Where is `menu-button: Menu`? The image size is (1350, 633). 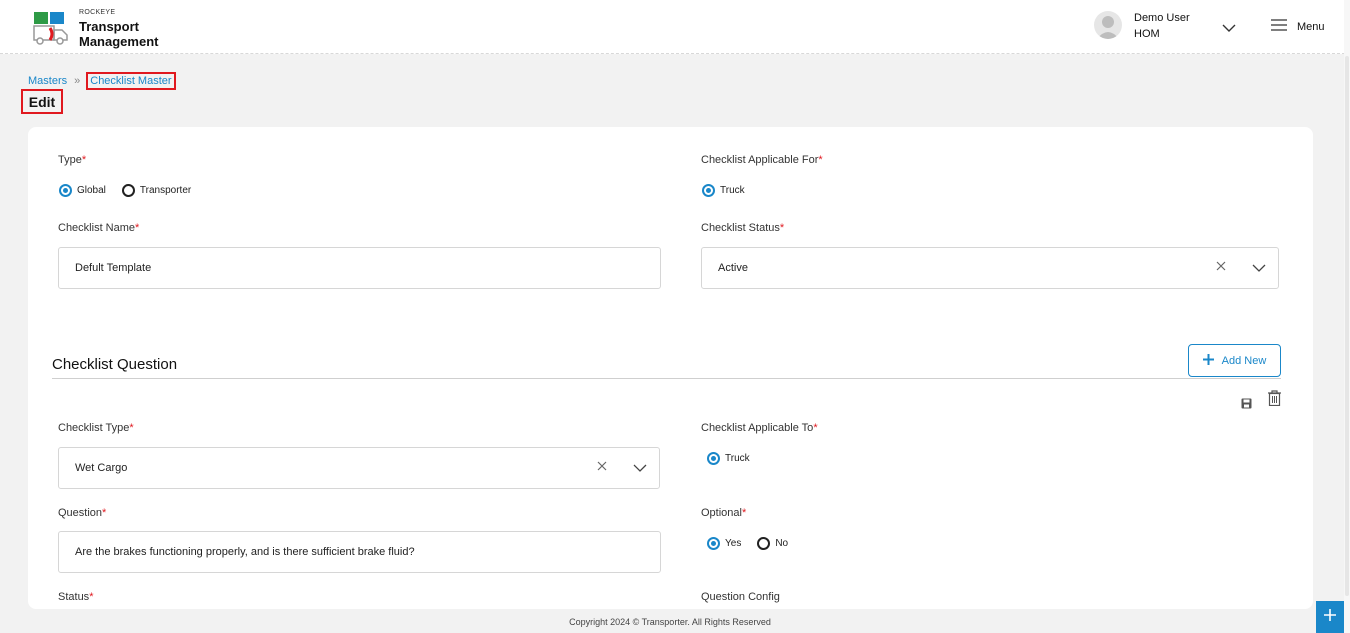 menu-button: Menu is located at coordinates (1298, 27).